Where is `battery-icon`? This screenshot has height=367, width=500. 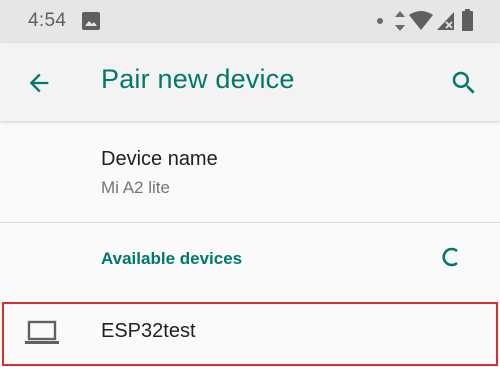
battery-icon is located at coordinates (467, 20).